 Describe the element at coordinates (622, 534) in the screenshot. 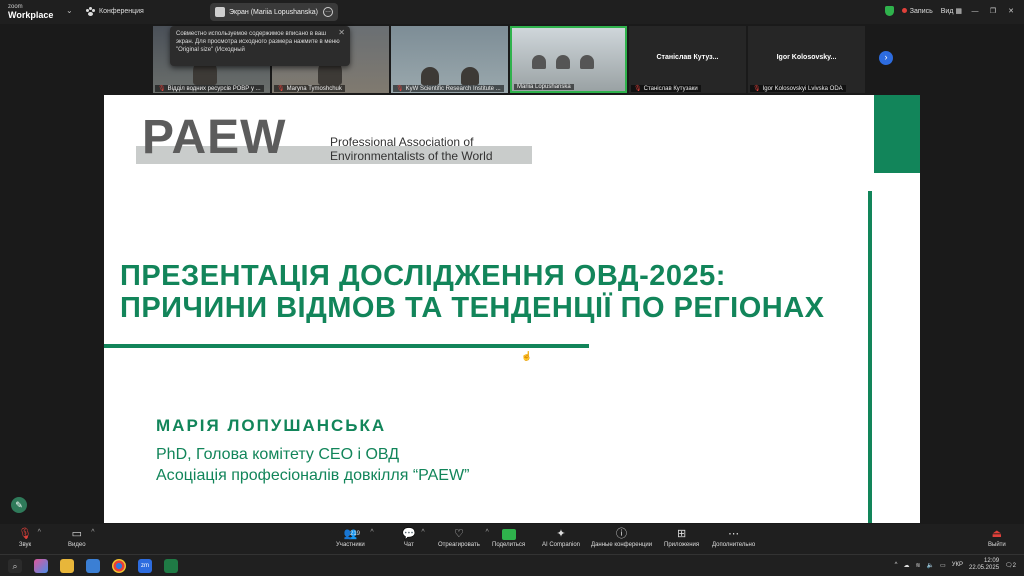

I see `info-icon: ⓘ` at that location.